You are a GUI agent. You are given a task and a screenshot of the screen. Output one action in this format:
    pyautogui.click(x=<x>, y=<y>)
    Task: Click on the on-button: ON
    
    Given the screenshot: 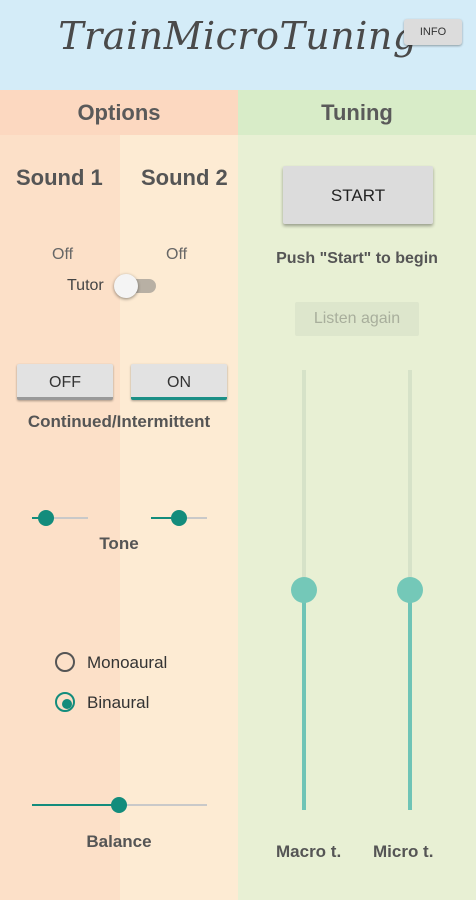 What is the action you would take?
    pyautogui.click(x=179, y=382)
    